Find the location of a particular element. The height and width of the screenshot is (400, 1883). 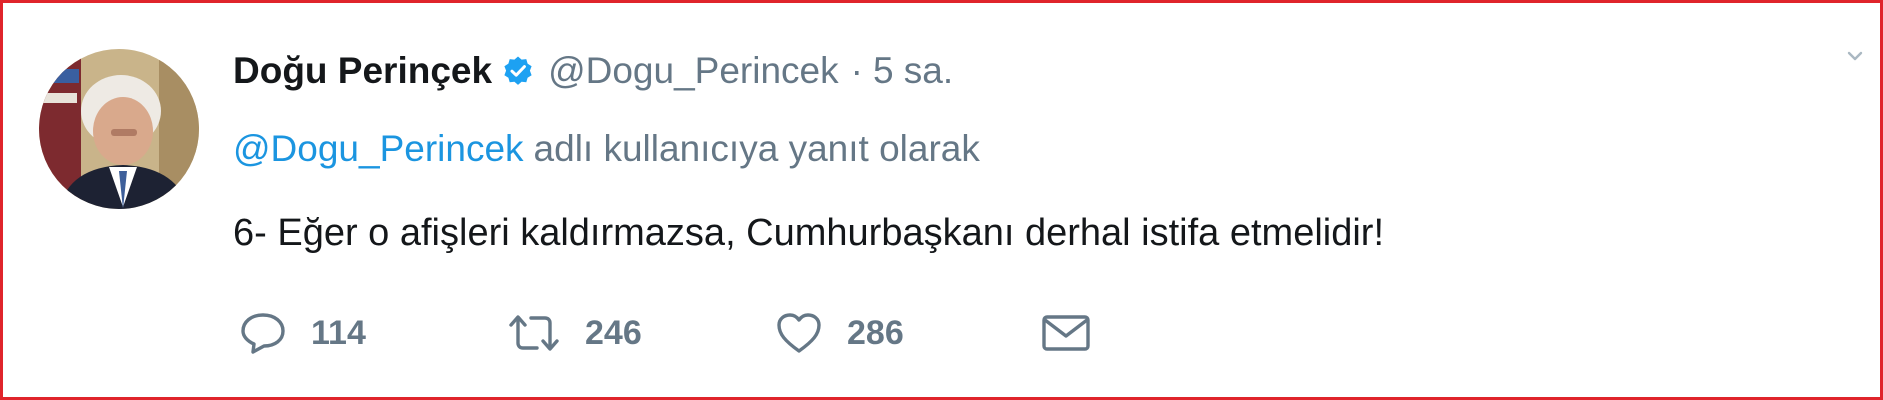

verified-badge-icon is located at coordinates (518, 71).